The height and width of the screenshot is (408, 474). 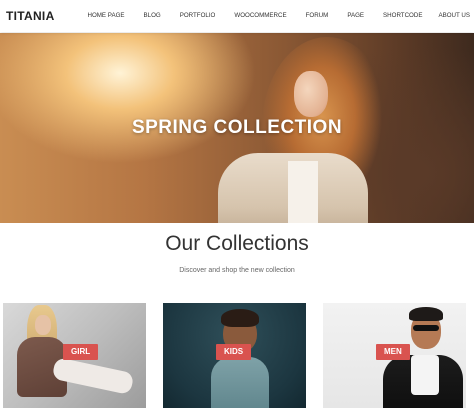 I want to click on nav-page: PAGE, so click(x=355, y=15).